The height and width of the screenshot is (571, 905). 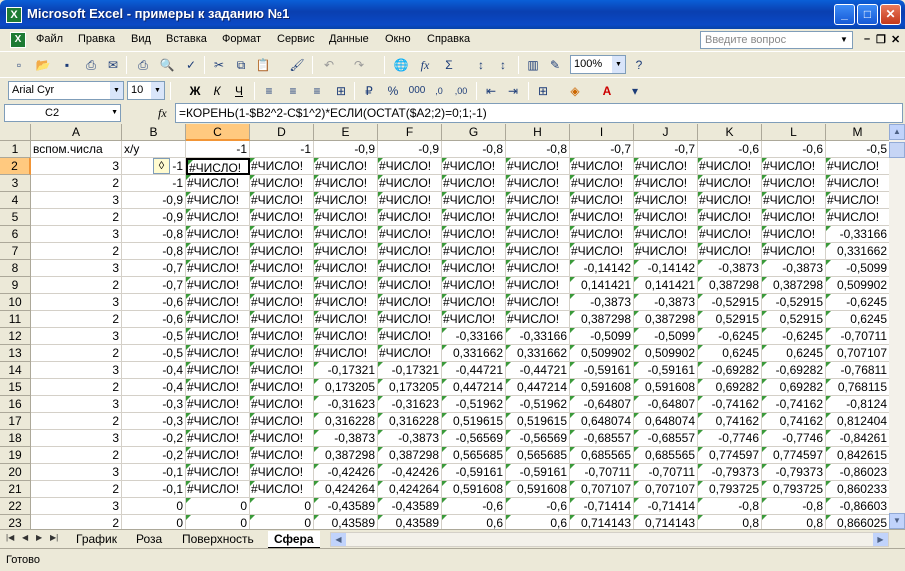 What do you see at coordinates (369, 91) in the screenshot?
I see `currency-icon: ₽` at bounding box center [369, 91].